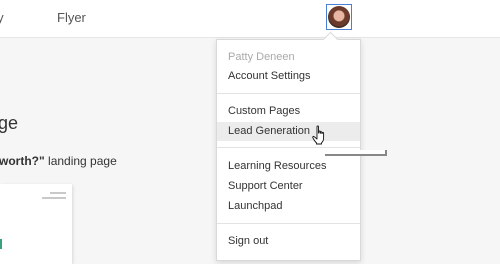  I want to click on avatar-image, so click(339, 17).